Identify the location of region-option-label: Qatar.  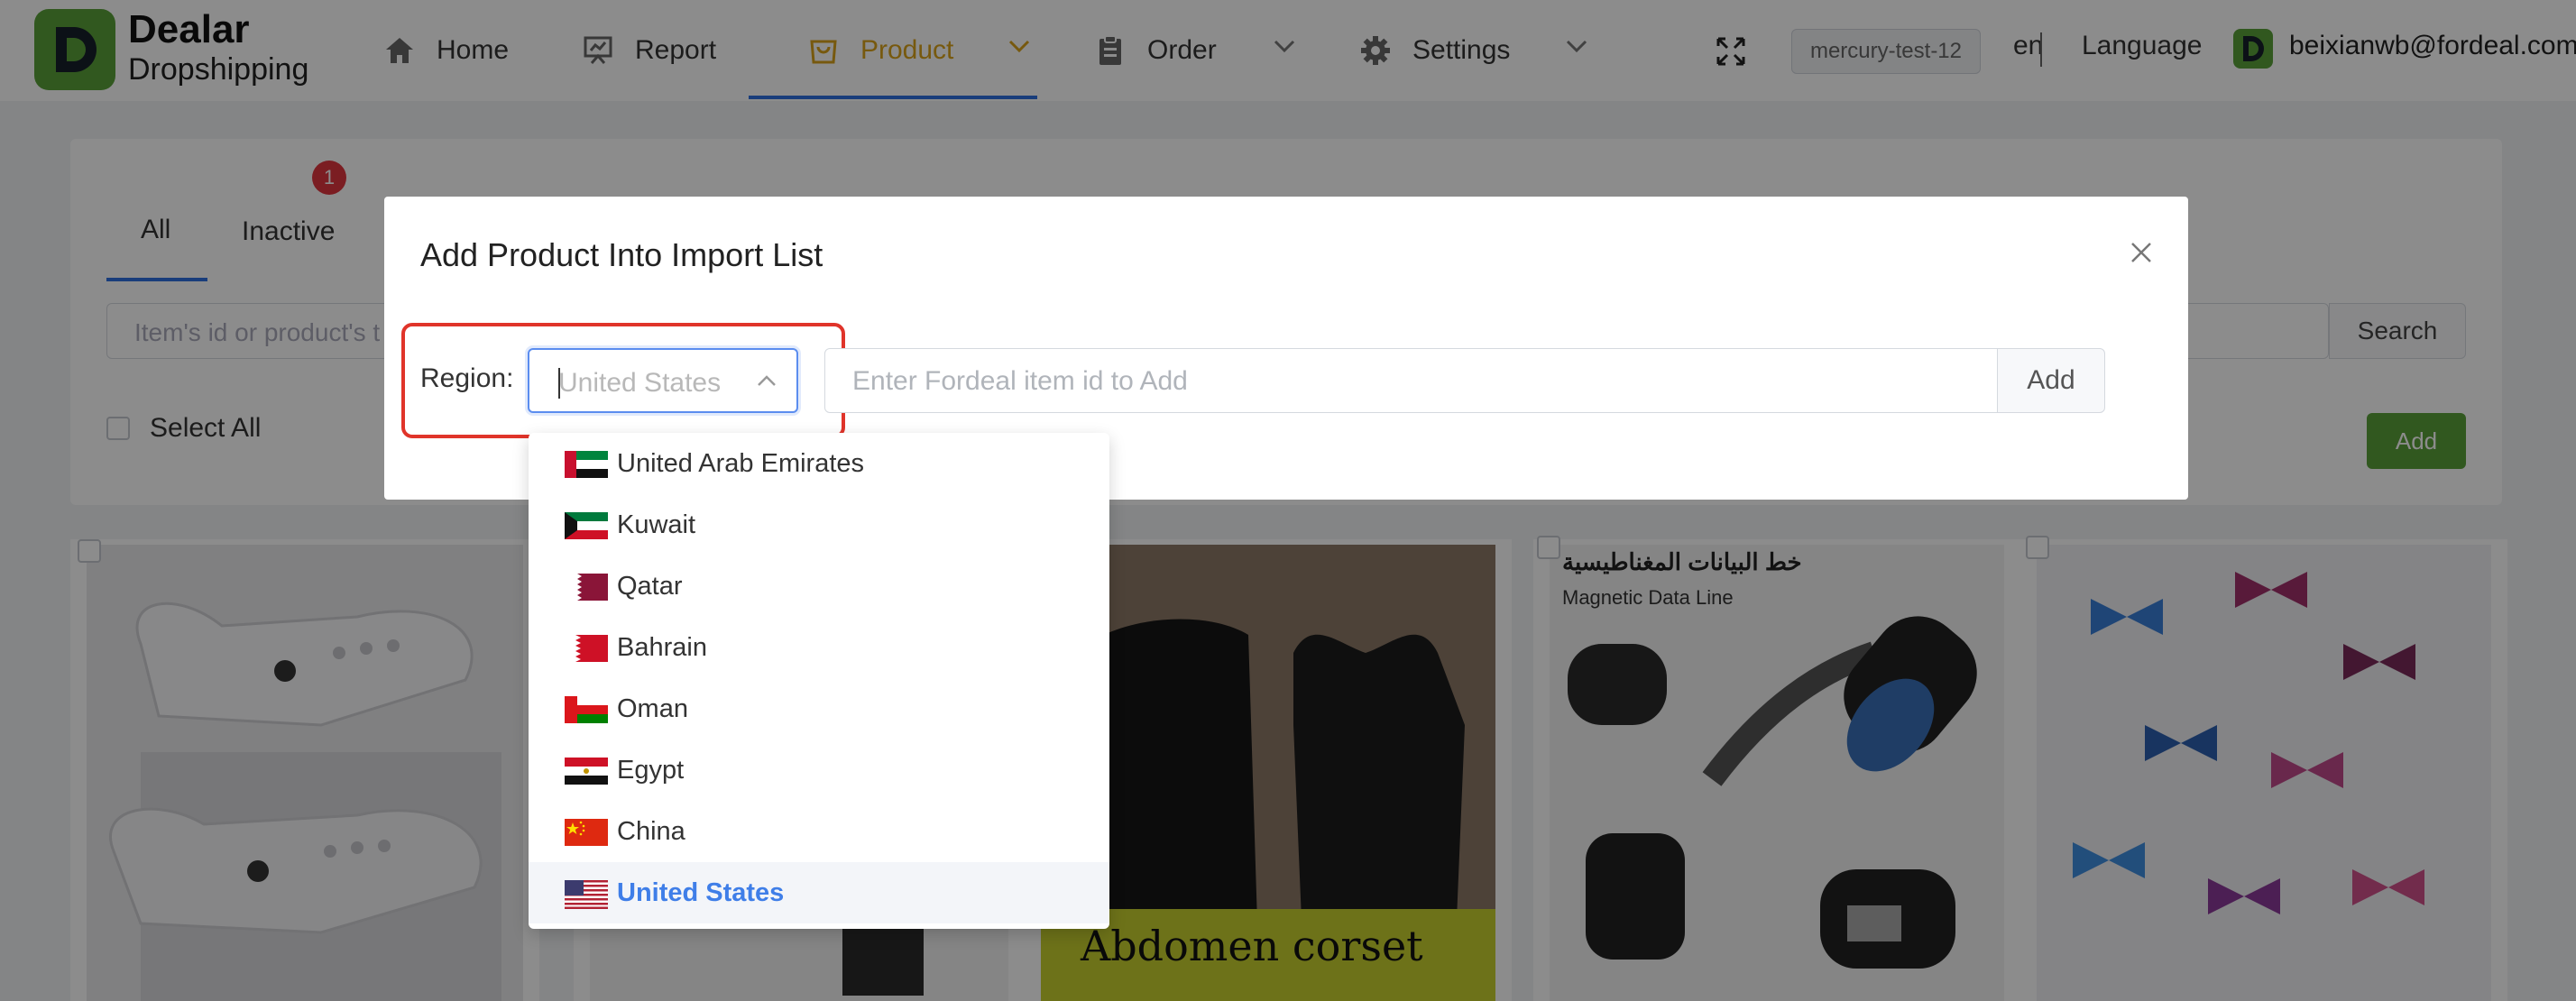
(650, 586).